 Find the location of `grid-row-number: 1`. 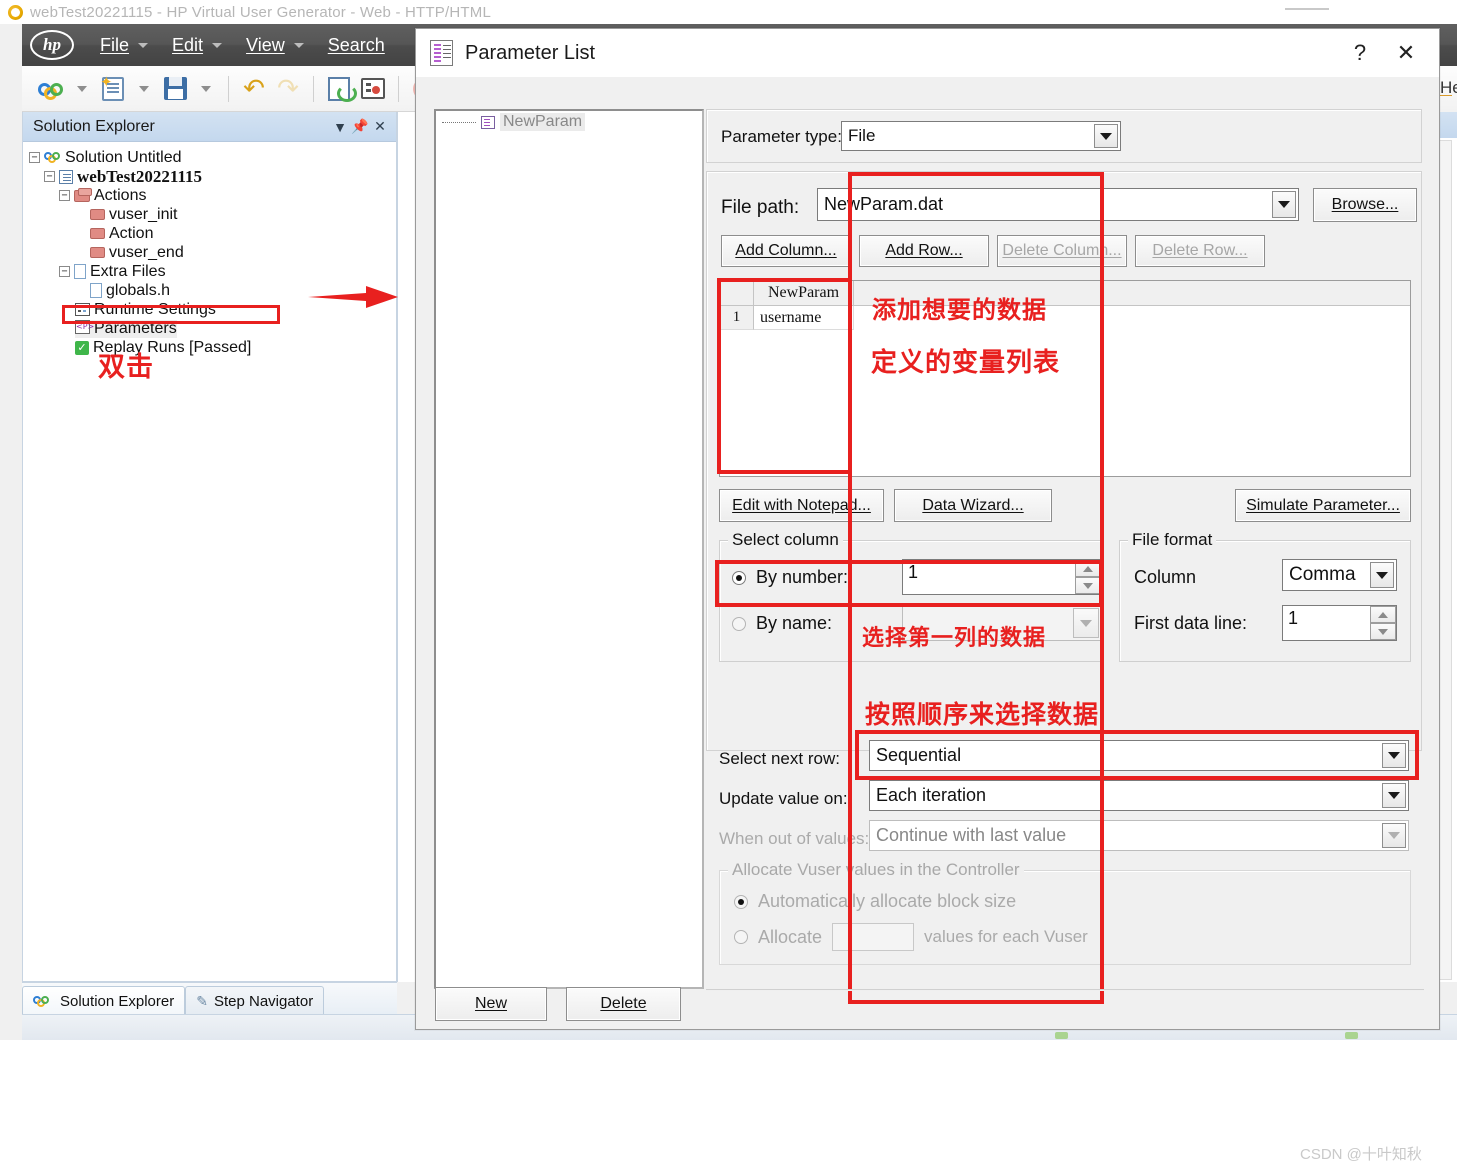

grid-row-number: 1 is located at coordinates (737, 318).